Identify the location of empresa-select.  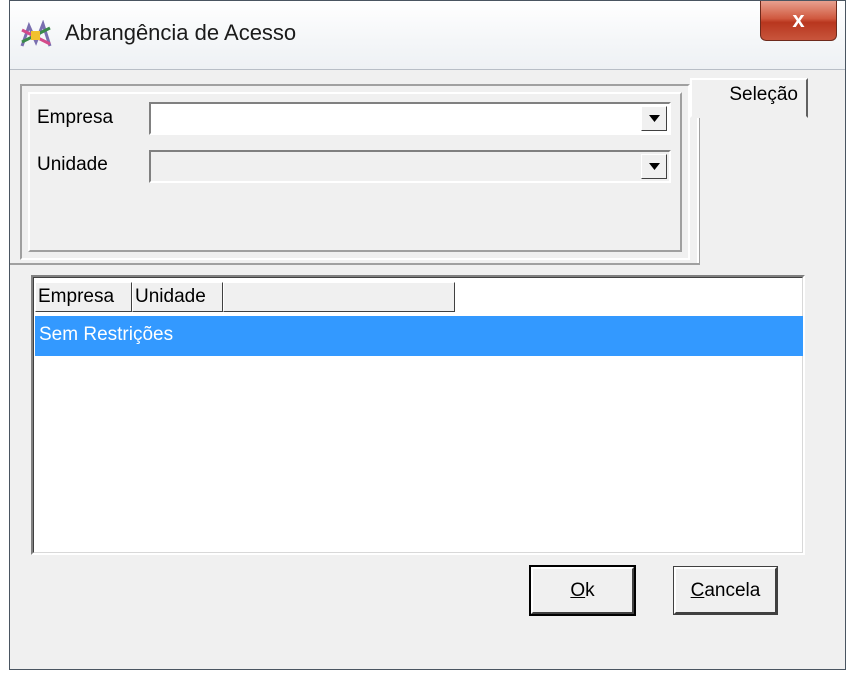
(410, 118).